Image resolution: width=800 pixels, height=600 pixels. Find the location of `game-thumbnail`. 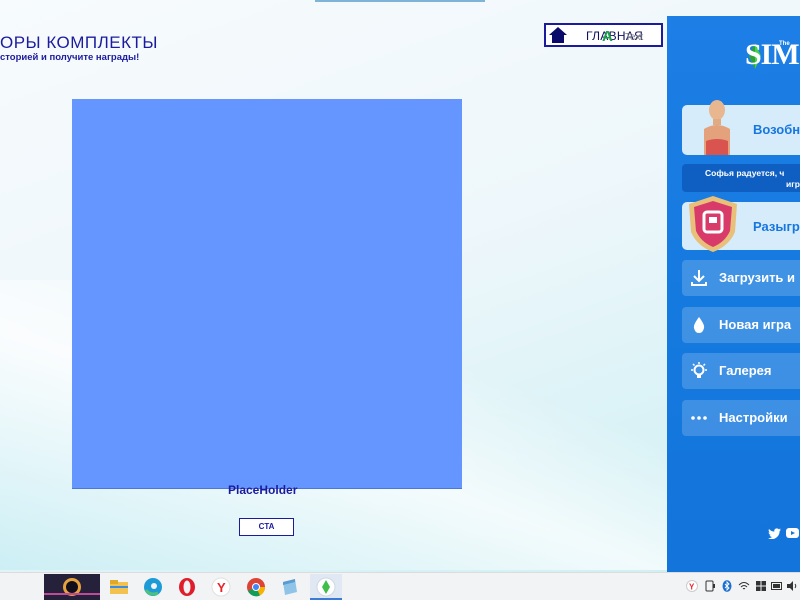

game-thumbnail is located at coordinates (72, 587).